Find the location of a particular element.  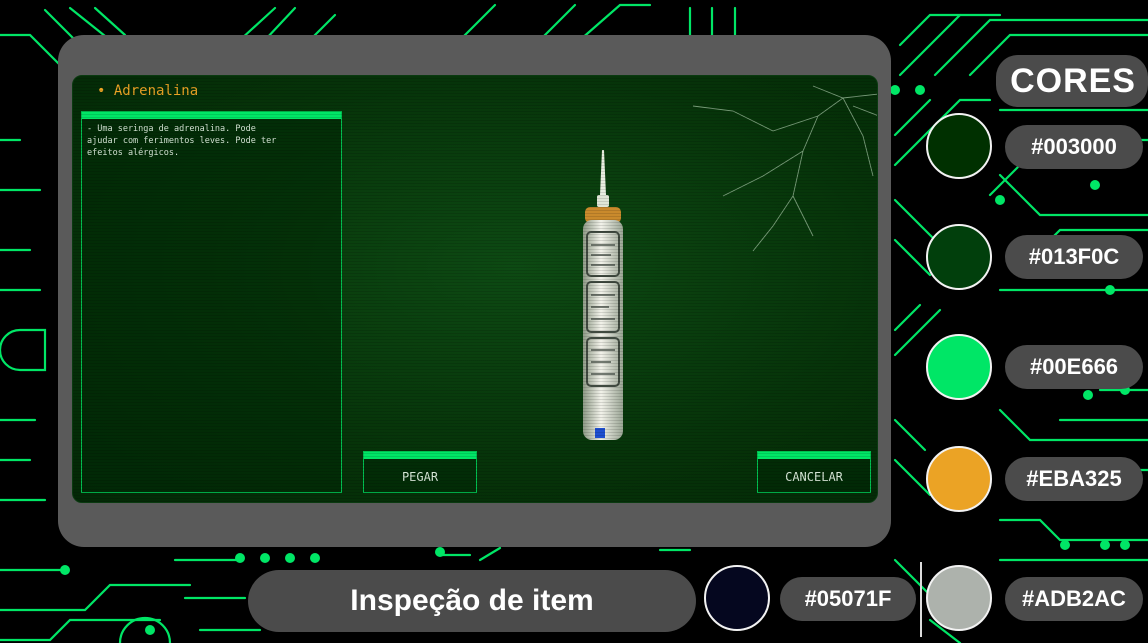

palette-title: CORES is located at coordinates (1072, 81).